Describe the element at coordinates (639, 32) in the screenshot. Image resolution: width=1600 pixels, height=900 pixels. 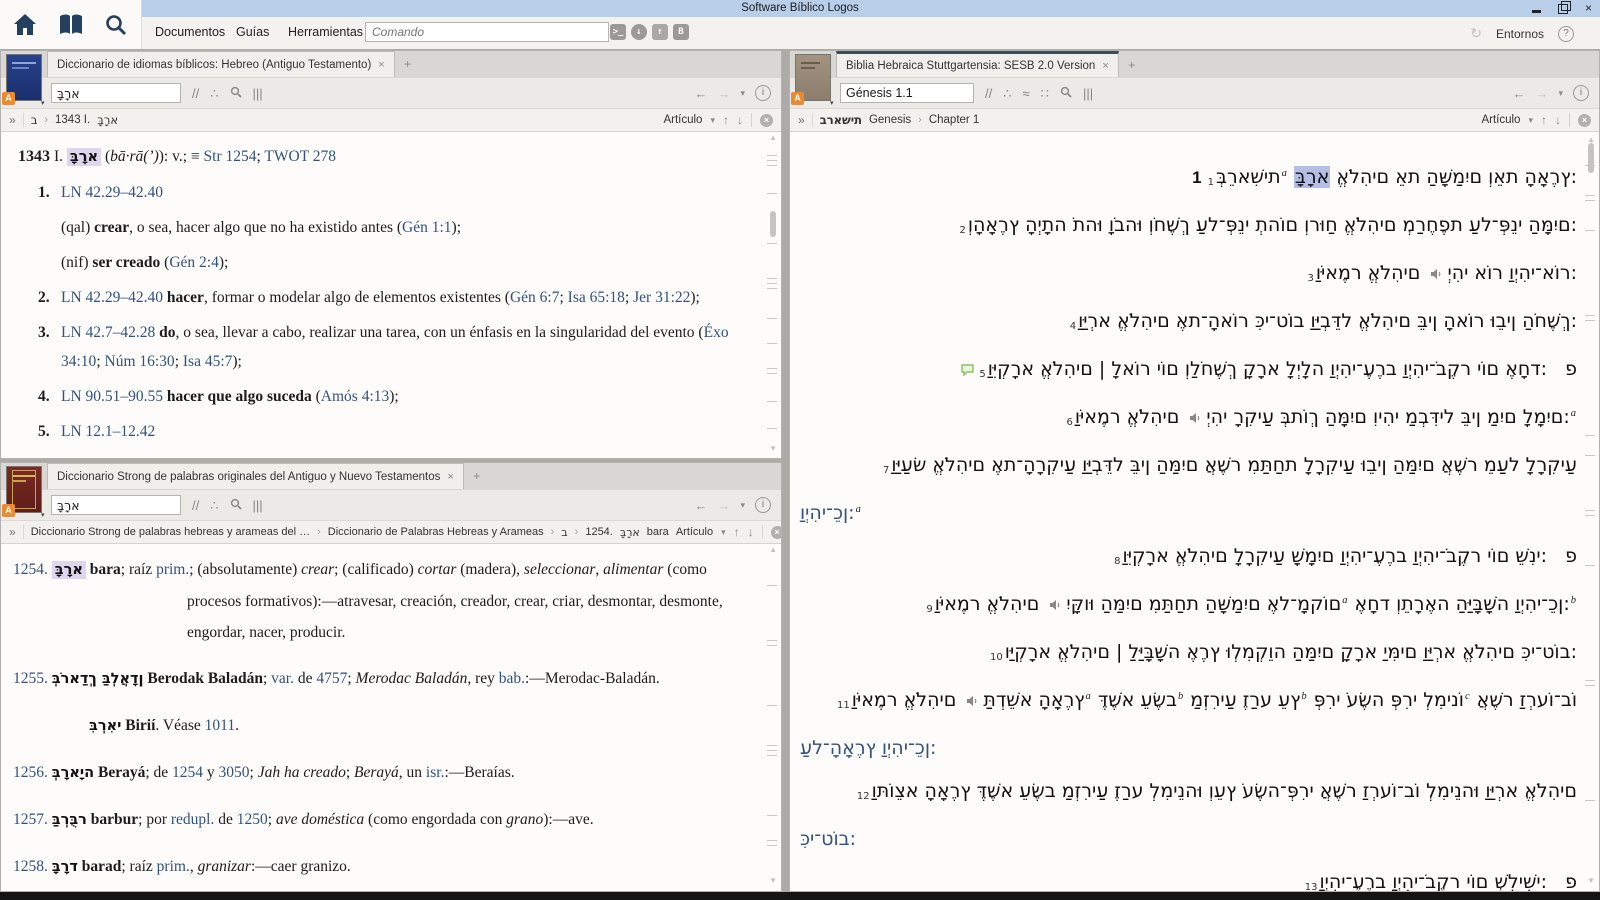
I see `download-icon: ↓` at that location.